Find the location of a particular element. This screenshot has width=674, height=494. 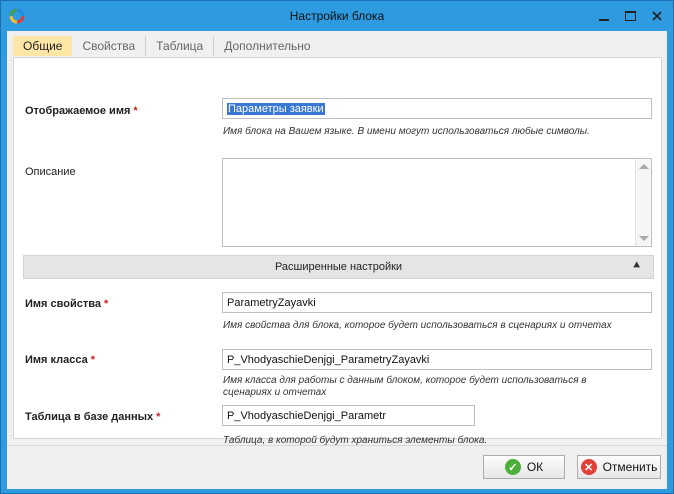

tab-properties: Свойства is located at coordinates (109, 46).